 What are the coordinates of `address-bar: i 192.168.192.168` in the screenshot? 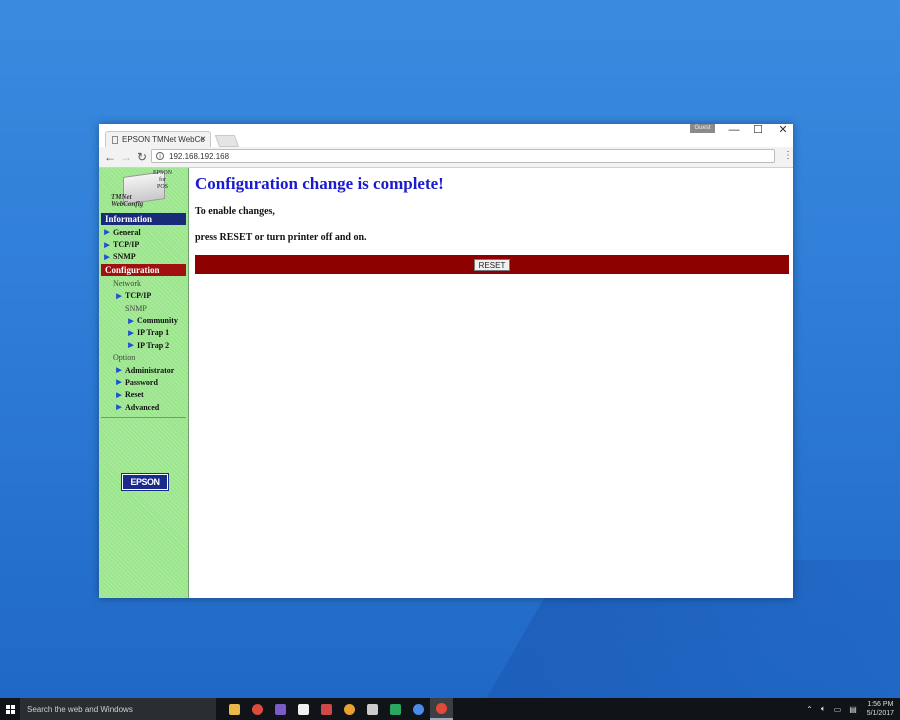 It's located at (463, 156).